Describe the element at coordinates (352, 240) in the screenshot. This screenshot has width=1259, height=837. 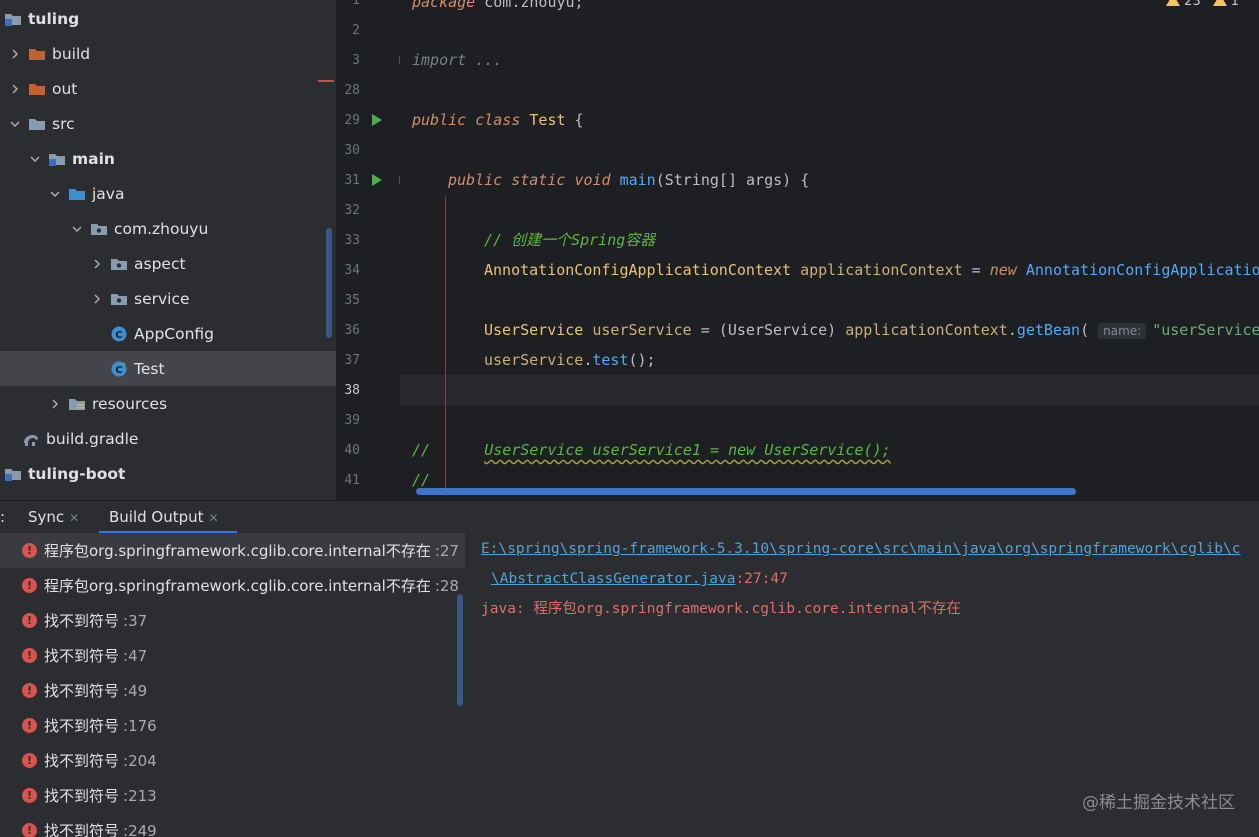
I see `line-number: 33` at that location.